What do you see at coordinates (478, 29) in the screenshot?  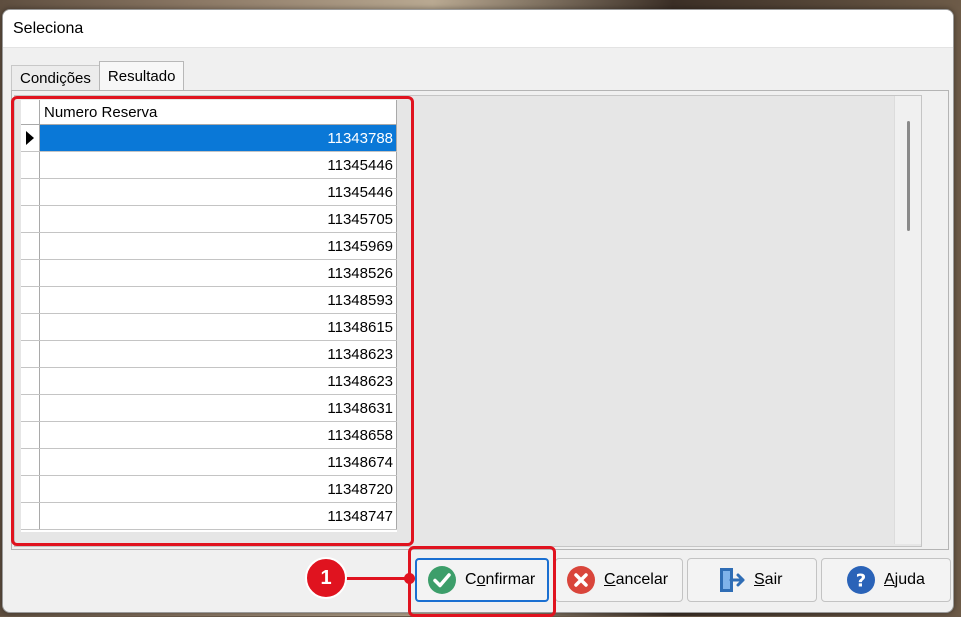 I see `title-bar: Seleciona` at bounding box center [478, 29].